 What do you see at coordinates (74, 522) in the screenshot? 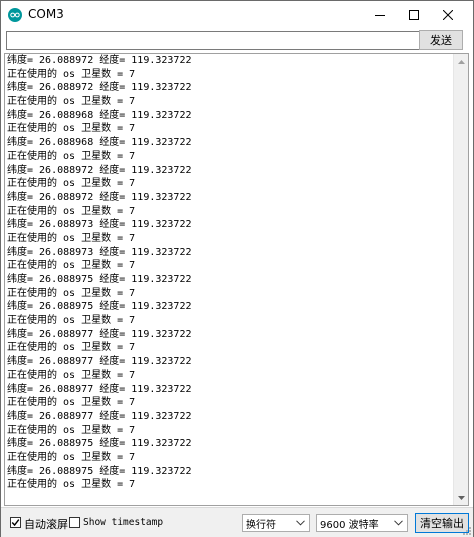
I see `show-timestamp-checkbox` at bounding box center [74, 522].